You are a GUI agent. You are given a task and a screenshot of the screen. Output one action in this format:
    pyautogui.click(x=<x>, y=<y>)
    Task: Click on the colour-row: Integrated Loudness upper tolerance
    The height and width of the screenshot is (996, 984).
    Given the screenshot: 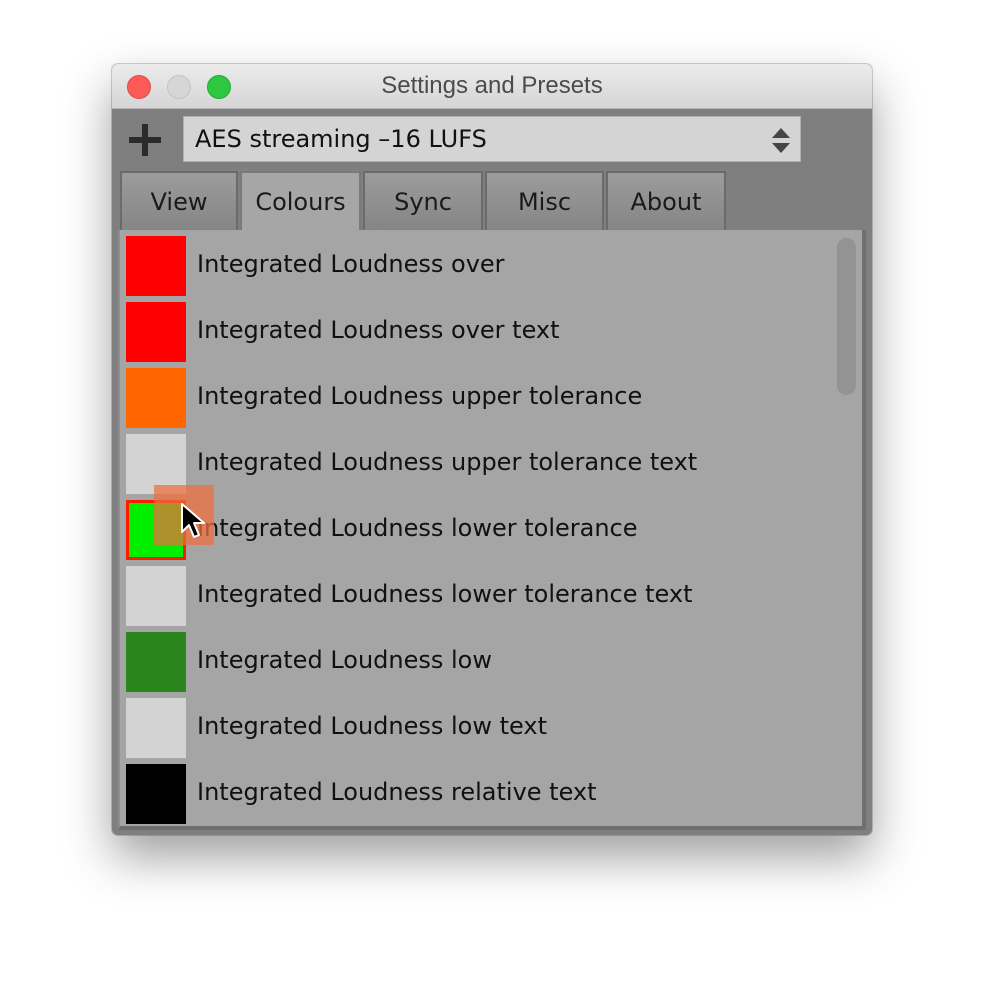 What is the action you would take?
    pyautogui.click(x=476, y=398)
    